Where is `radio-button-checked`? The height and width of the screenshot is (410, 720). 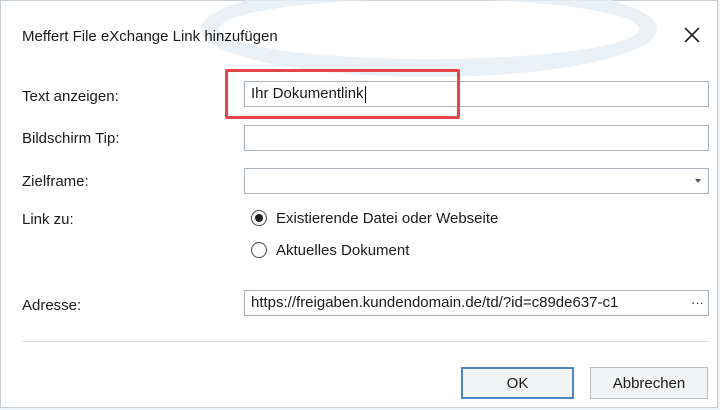 radio-button-checked is located at coordinates (259, 218).